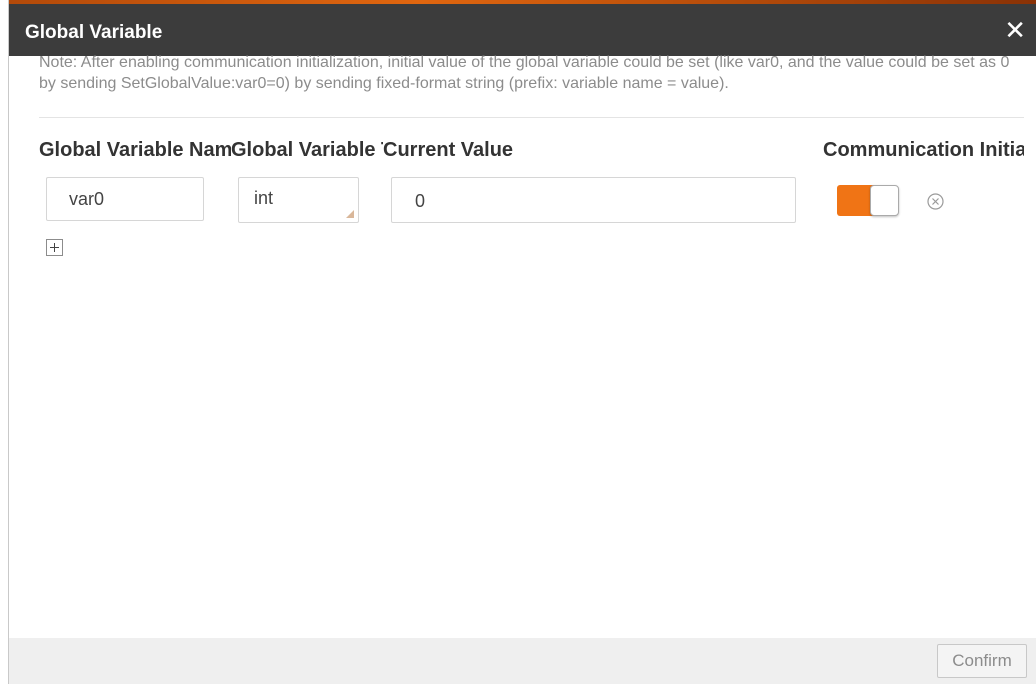  I want to click on current-value-input: 0, so click(593, 200).